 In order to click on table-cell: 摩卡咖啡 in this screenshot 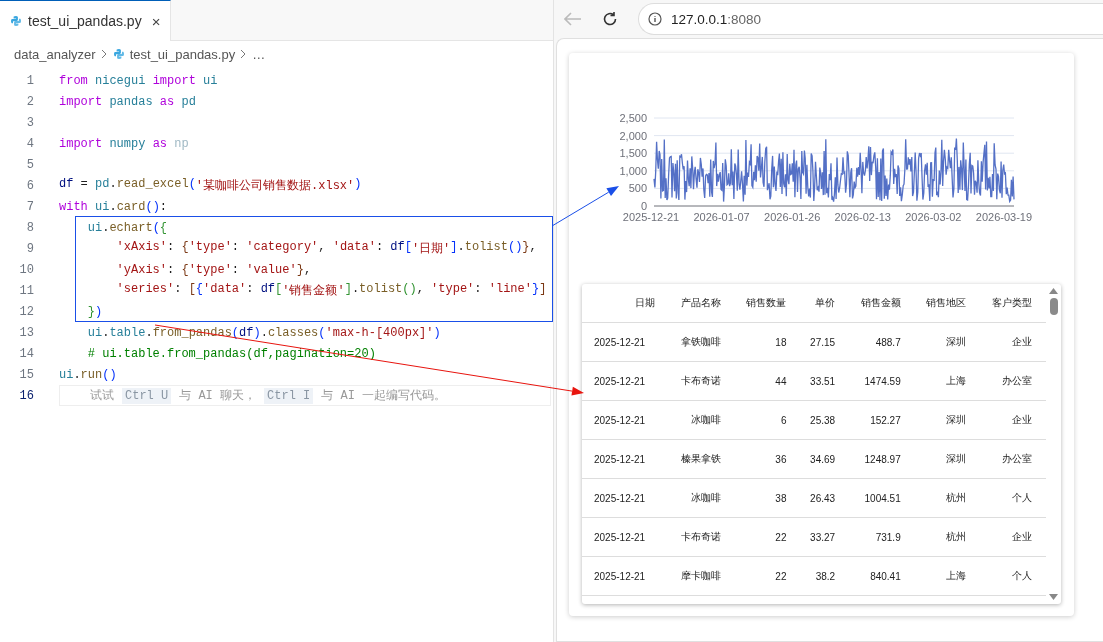, I will do `click(702, 576)`.